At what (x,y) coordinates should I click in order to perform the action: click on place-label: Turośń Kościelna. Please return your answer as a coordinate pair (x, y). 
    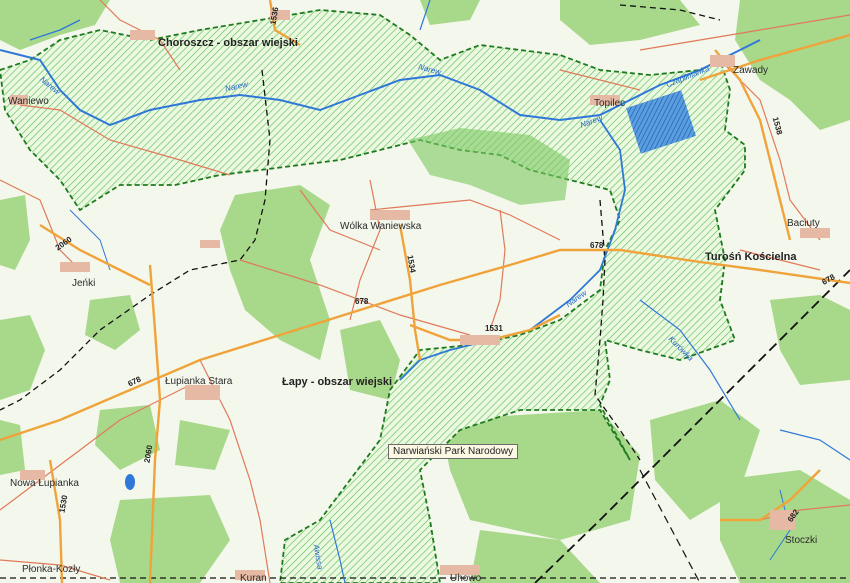
    Looking at the image, I should click on (750, 257).